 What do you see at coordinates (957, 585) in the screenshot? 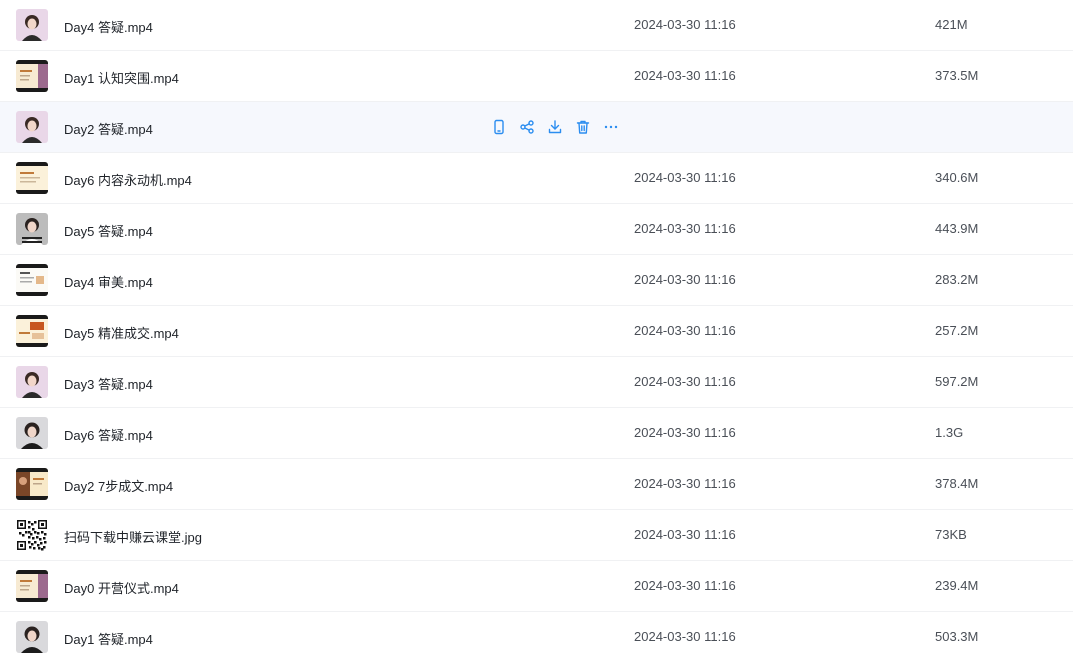
I see `file-size: 239.4M` at bounding box center [957, 585].